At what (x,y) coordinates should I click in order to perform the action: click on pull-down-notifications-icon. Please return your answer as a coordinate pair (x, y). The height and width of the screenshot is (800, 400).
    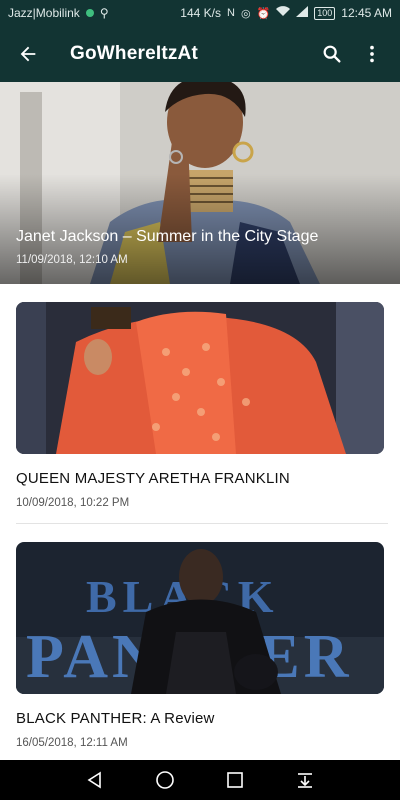
    Looking at the image, I should click on (305, 780).